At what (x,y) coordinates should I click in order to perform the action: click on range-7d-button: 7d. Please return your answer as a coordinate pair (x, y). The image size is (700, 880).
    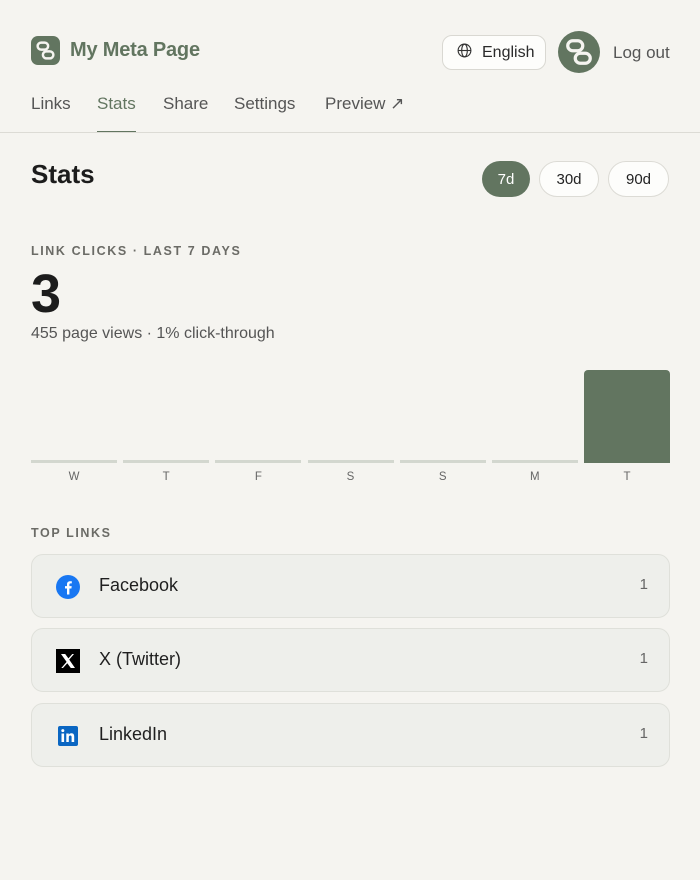
    Looking at the image, I should click on (506, 179).